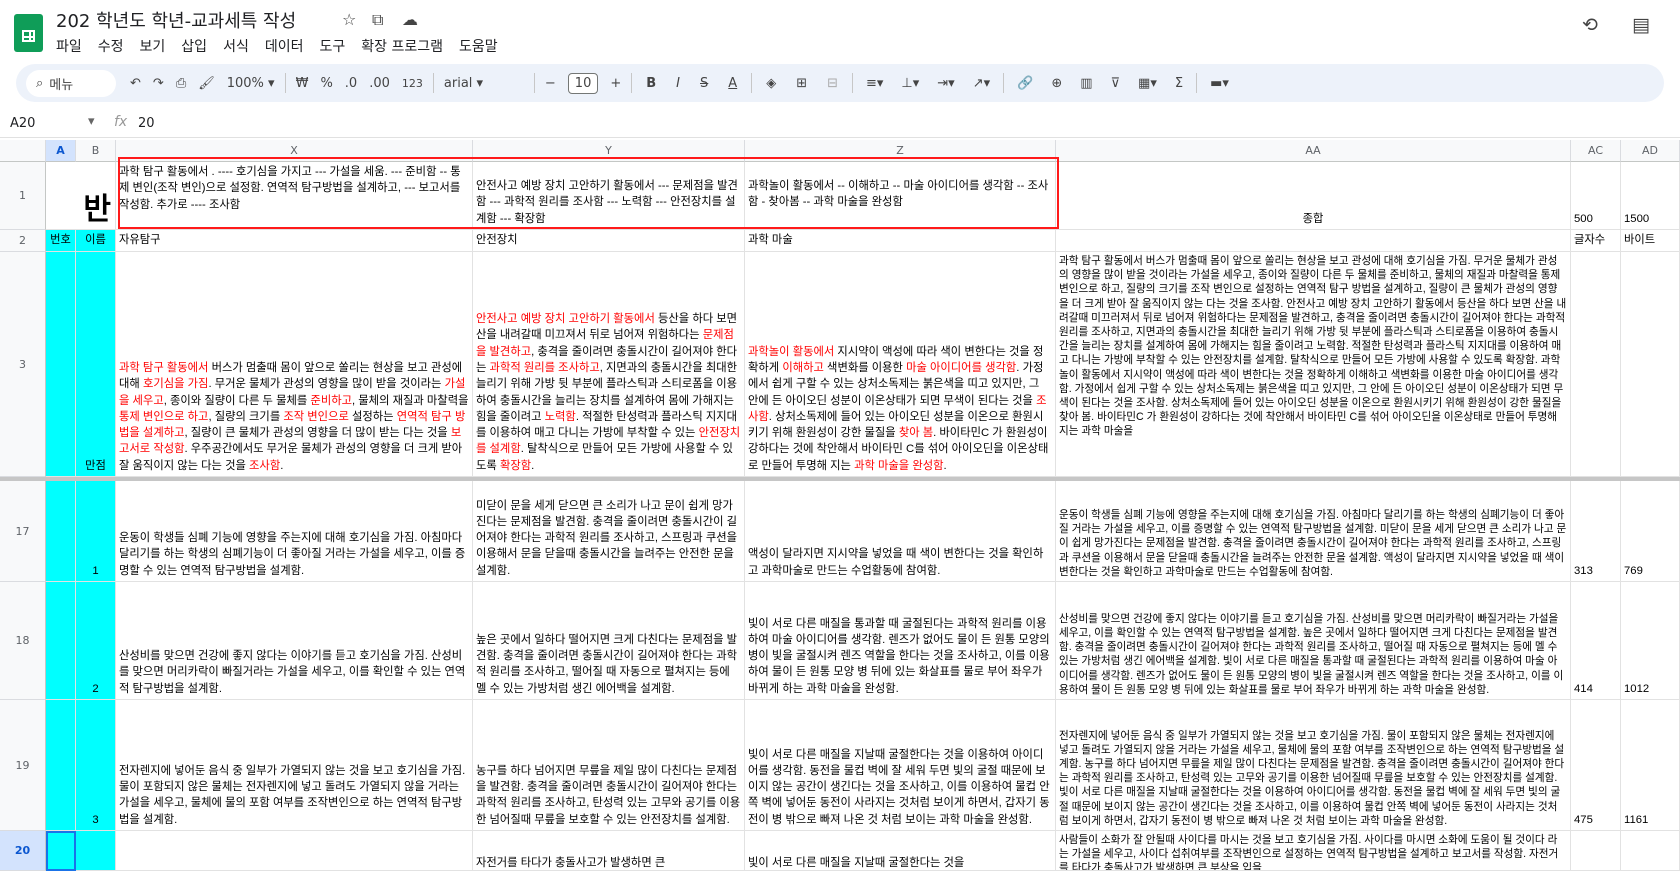  Describe the element at coordinates (402, 46) in the screenshot. I see `menu-extensions: 확장 프로그램` at that location.